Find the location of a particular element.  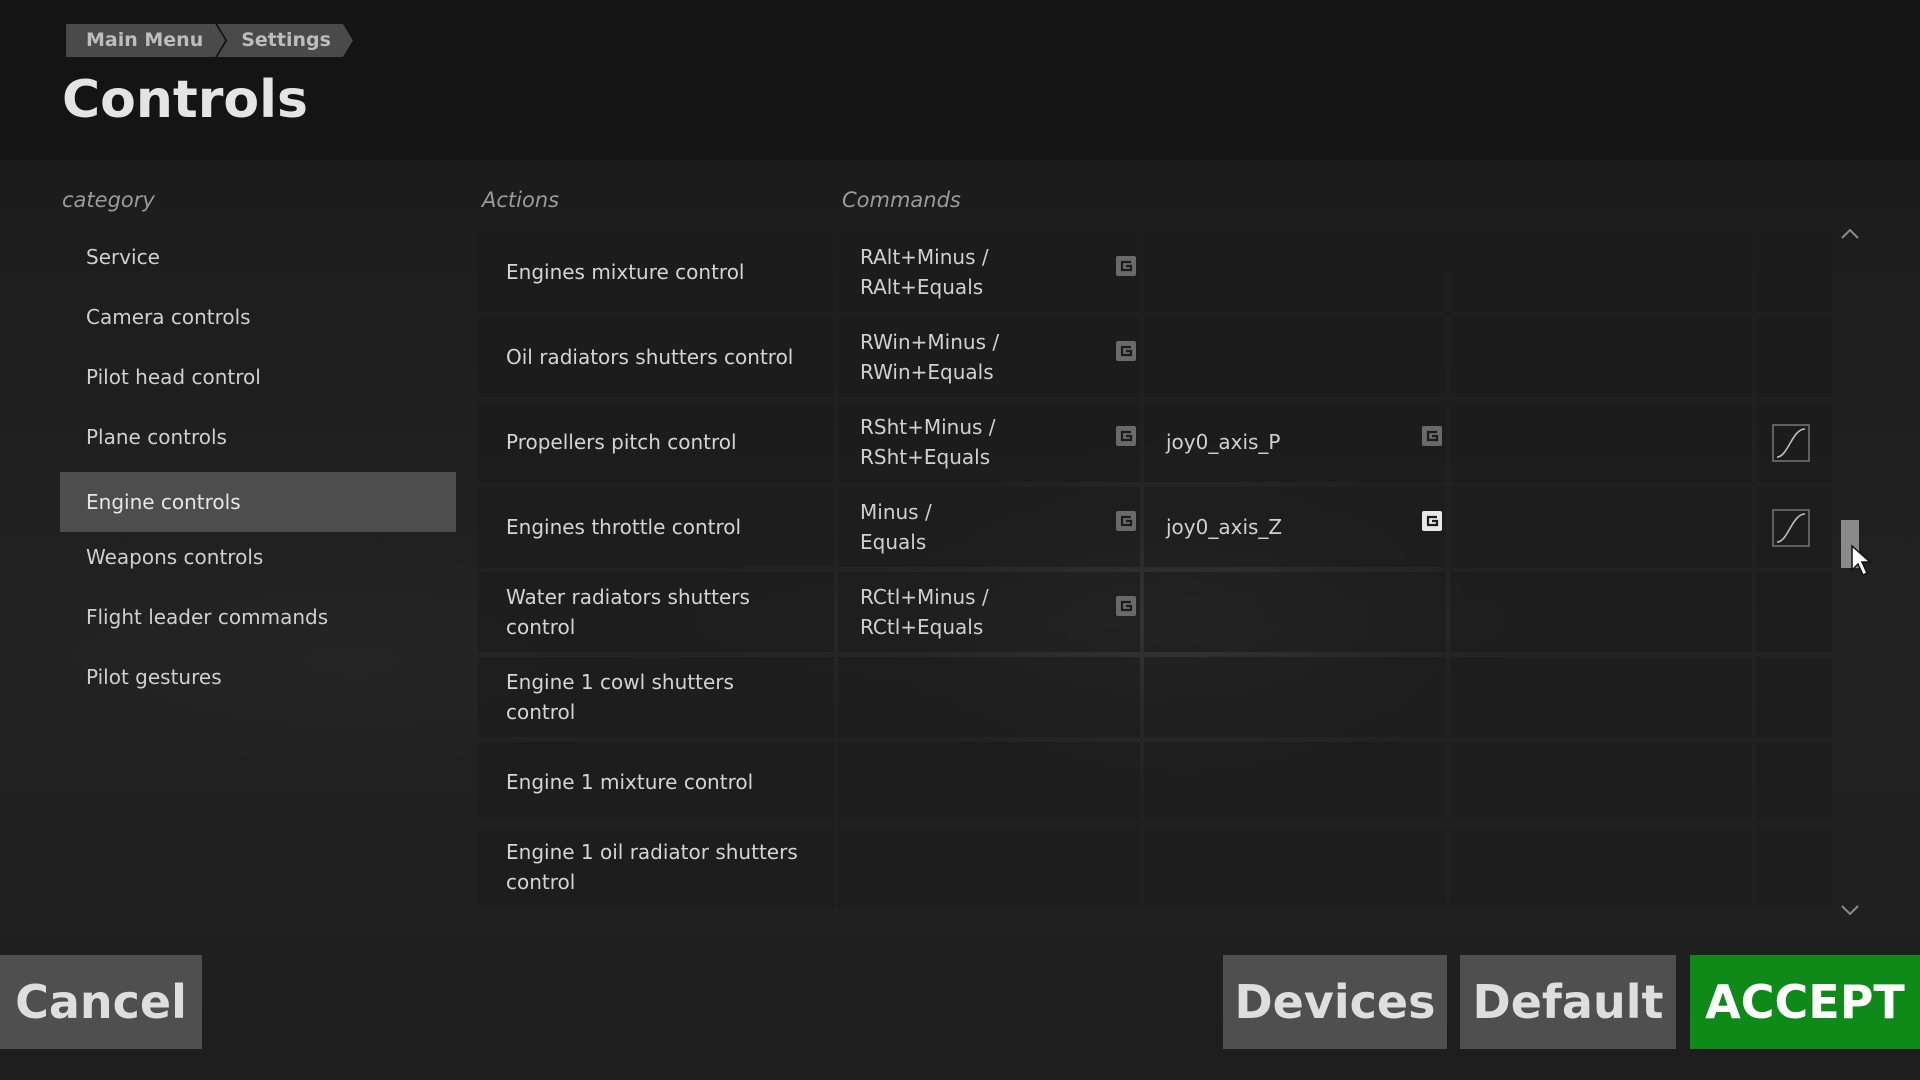

action-cell: Engines mixture control is located at coordinates (656, 272).